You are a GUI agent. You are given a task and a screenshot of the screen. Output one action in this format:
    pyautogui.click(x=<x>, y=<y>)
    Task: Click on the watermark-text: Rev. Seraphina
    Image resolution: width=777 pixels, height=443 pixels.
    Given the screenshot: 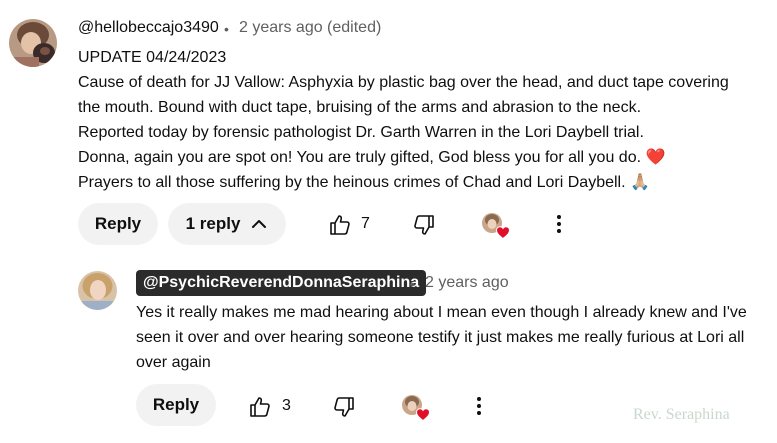 What is the action you would take?
    pyautogui.click(x=681, y=414)
    